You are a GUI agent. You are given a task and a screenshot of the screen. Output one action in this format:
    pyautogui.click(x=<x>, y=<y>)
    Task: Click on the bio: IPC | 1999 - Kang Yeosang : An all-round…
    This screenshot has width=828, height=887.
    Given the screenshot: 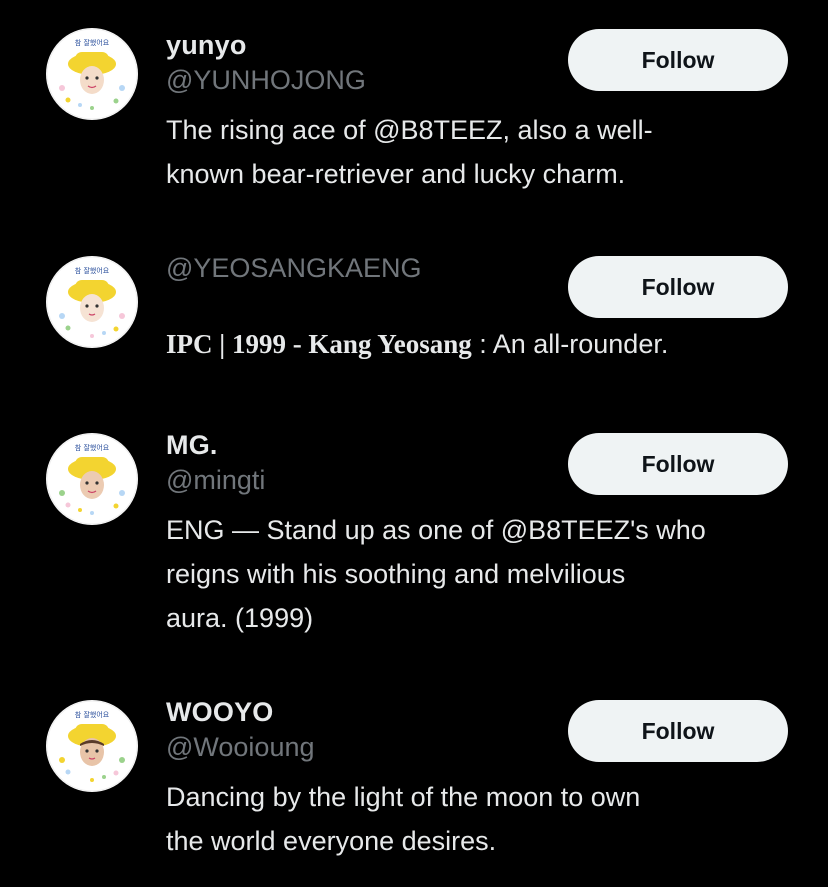 What is the action you would take?
    pyautogui.click(x=417, y=344)
    